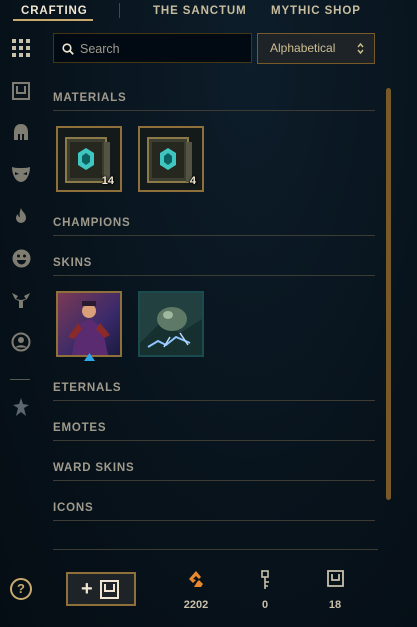  I want to click on sort-dropdown: Alphabetical, so click(316, 48).